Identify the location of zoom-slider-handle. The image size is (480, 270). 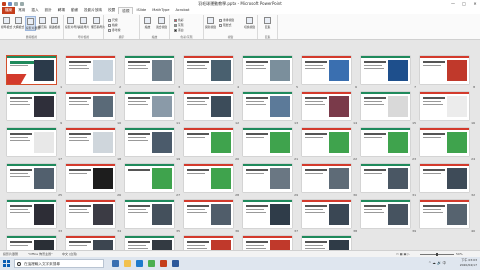
(437, 254).